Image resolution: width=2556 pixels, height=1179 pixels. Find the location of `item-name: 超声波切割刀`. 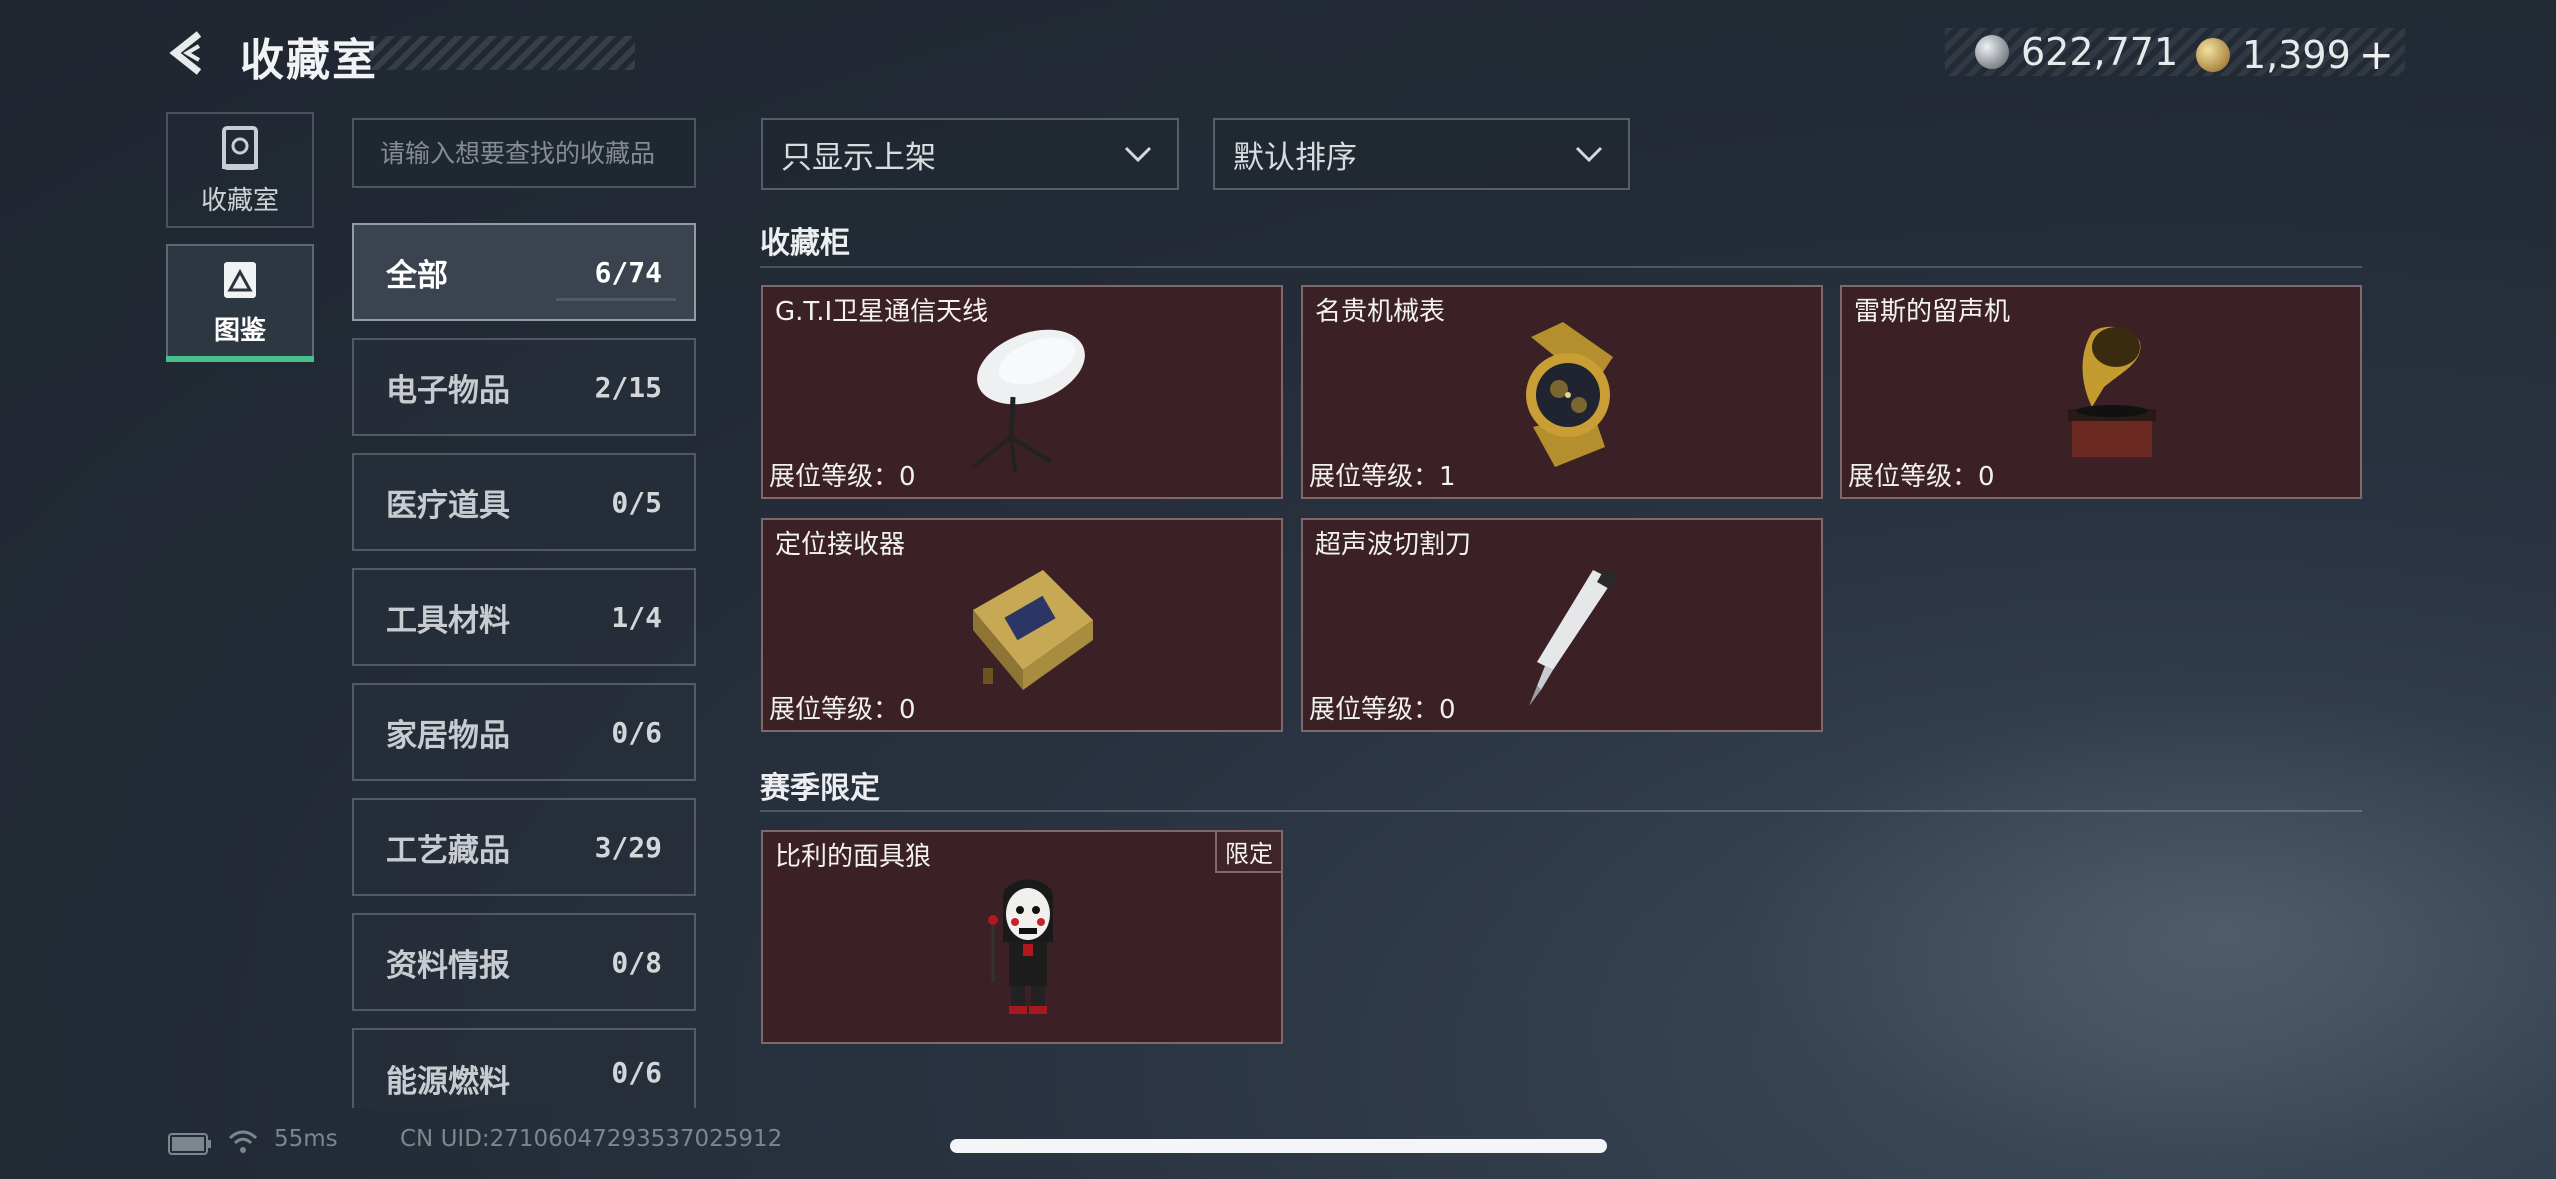

item-name: 超声波切割刀 is located at coordinates (1393, 545).